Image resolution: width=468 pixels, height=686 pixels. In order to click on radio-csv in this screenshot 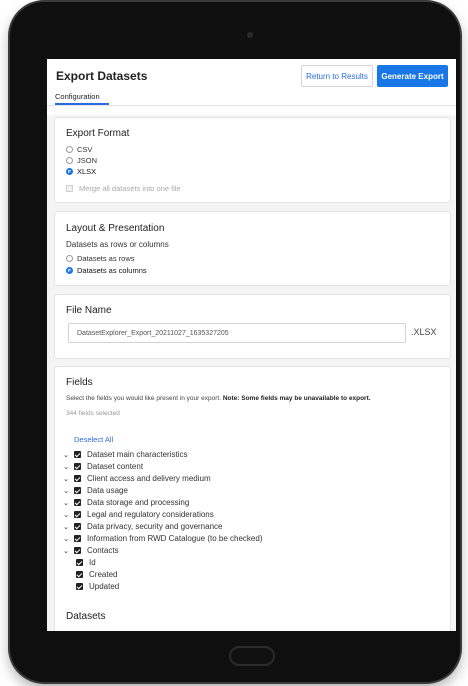, I will do `click(69, 149)`.